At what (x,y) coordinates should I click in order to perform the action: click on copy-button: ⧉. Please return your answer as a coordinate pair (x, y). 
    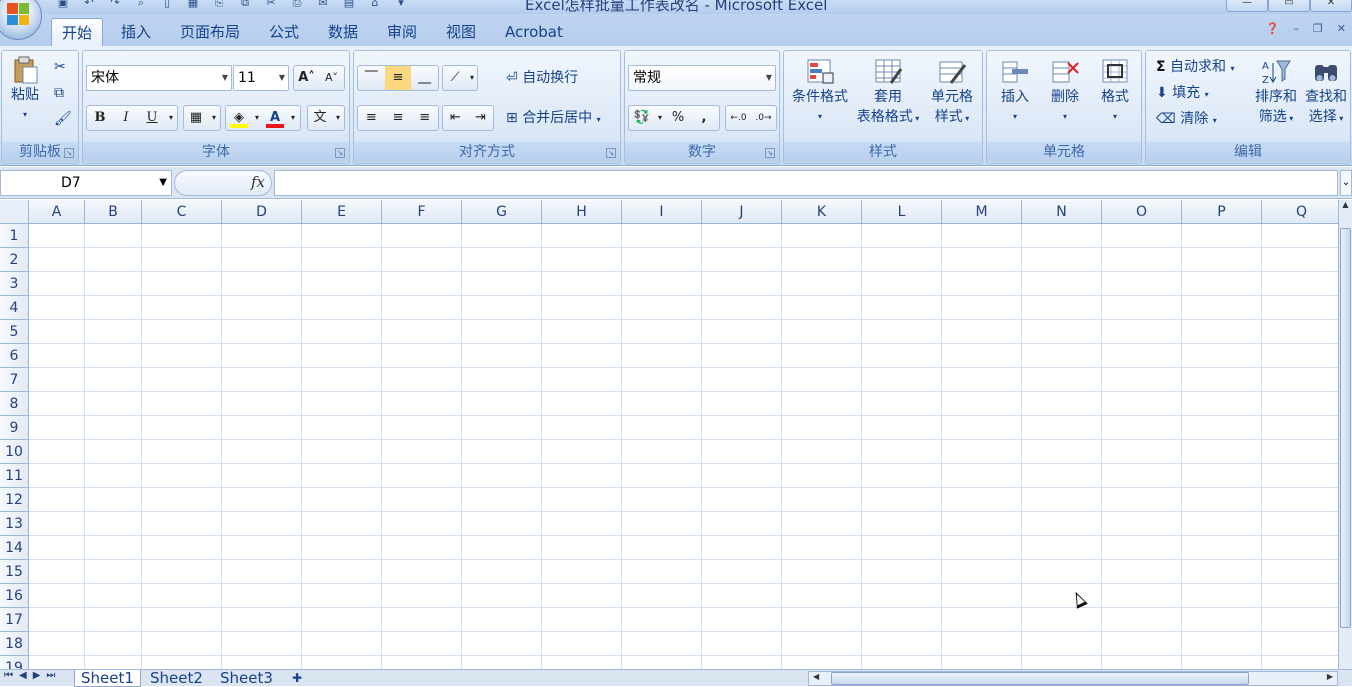
    Looking at the image, I should click on (59, 93).